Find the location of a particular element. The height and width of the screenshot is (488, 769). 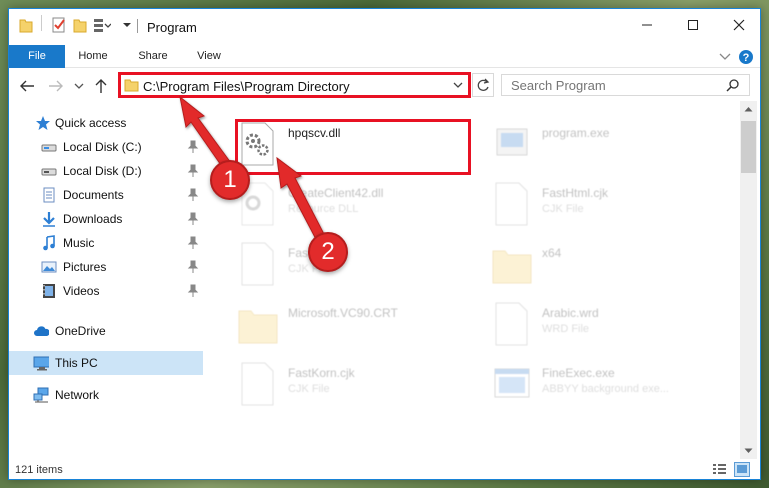

scroll-down-icon is located at coordinates (748, 451).